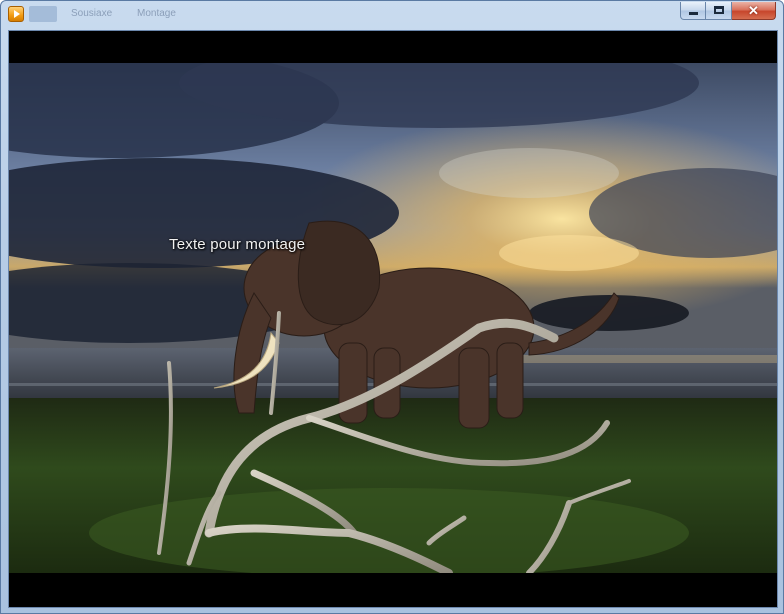  What do you see at coordinates (156, 13) in the screenshot?
I see `menu-item-montage: Montage` at bounding box center [156, 13].